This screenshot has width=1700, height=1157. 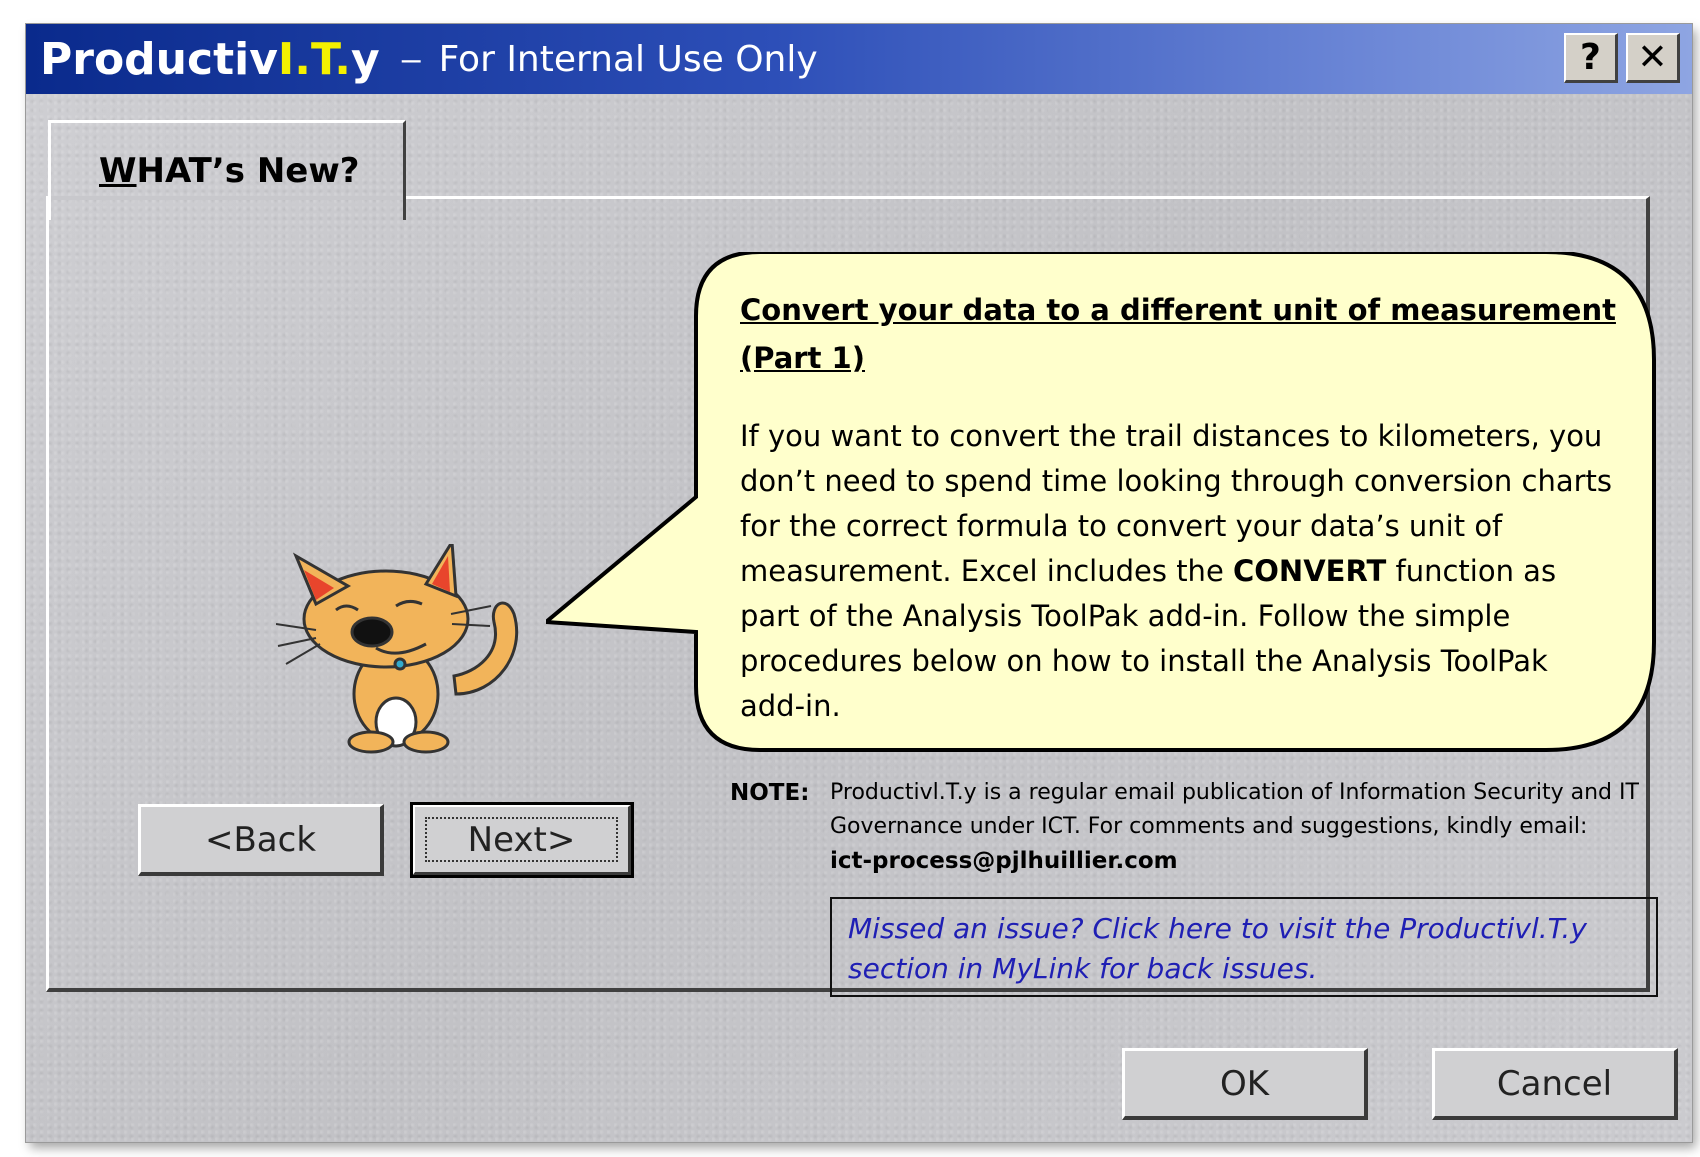 I want to click on tab-whats-new: WHAT’s New?, so click(x=227, y=170).